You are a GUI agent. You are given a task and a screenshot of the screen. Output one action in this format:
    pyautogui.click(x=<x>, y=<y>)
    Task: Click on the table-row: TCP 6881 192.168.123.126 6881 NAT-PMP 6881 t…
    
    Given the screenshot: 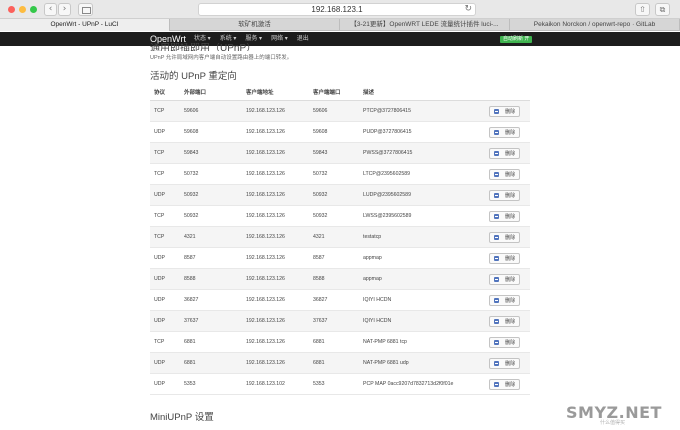 What is the action you would take?
    pyautogui.click(x=340, y=342)
    